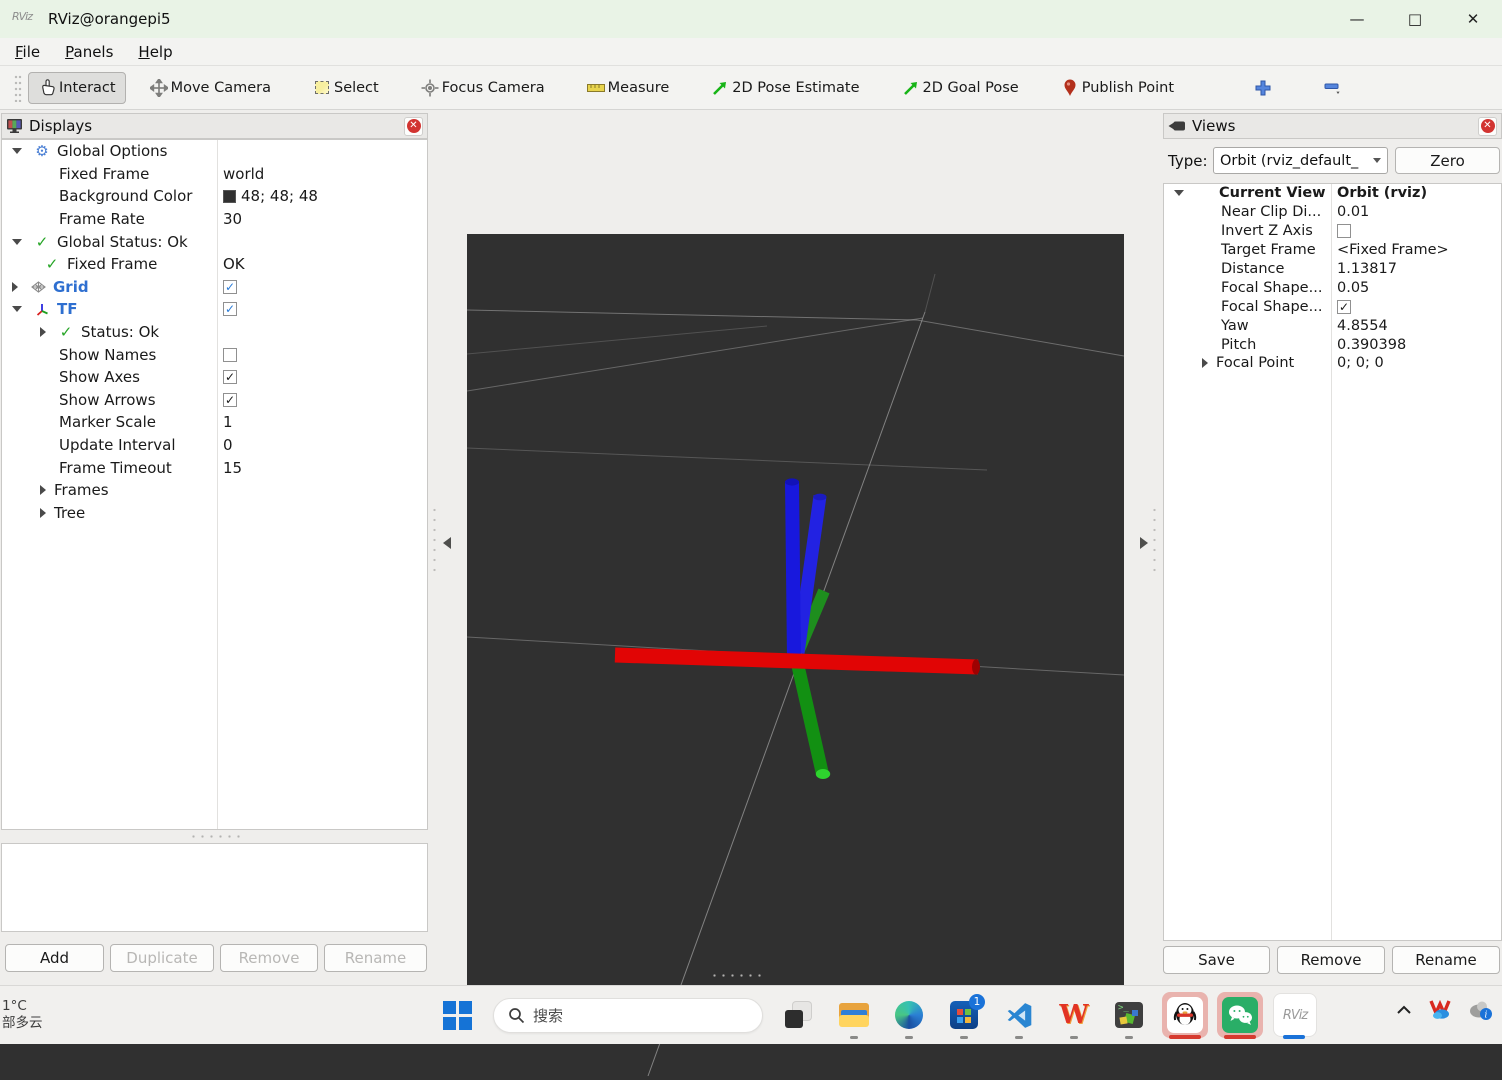 The height and width of the screenshot is (1080, 1502). Describe the element at coordinates (1216, 960) in the screenshot. I see `save-view-button: Save` at that location.